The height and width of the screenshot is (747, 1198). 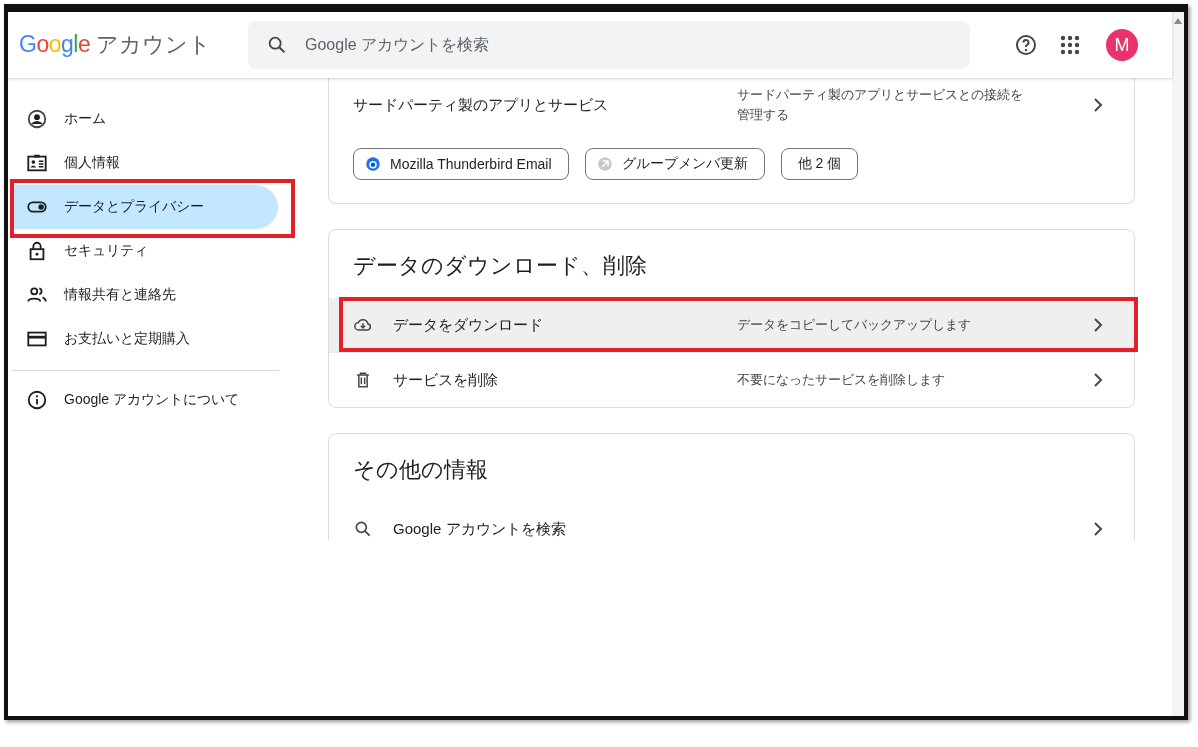 I want to click on row-label: Google アカウントを検索, so click(x=480, y=529).